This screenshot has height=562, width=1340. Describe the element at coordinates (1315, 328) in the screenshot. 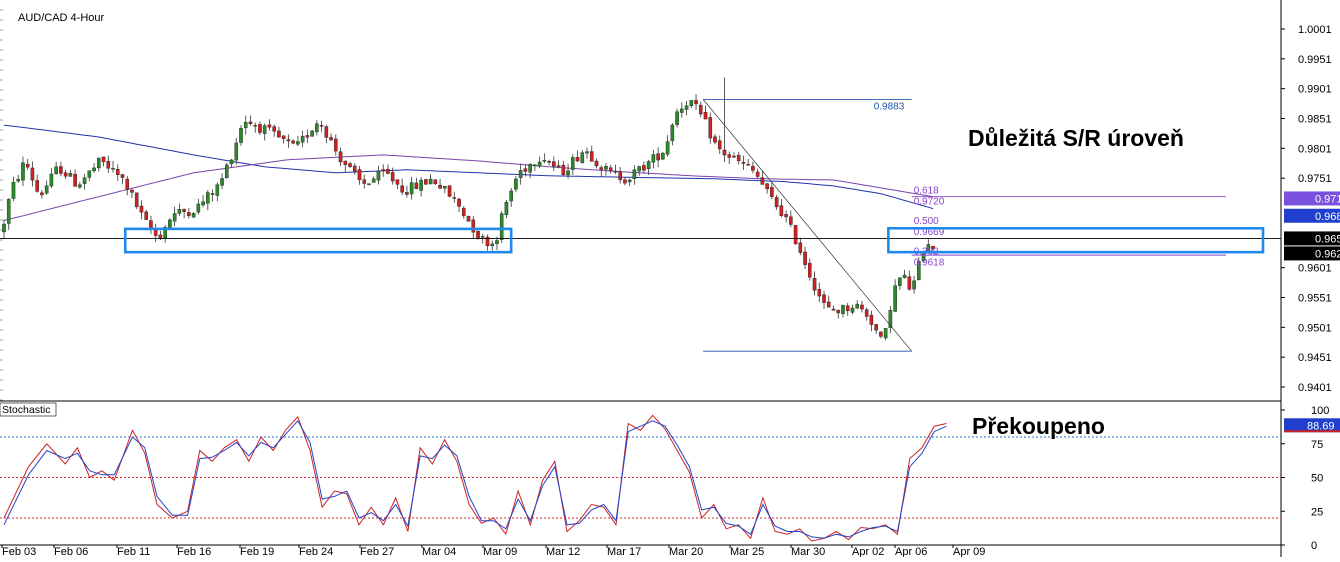

I see `price-tick-label: 0.9501` at that location.